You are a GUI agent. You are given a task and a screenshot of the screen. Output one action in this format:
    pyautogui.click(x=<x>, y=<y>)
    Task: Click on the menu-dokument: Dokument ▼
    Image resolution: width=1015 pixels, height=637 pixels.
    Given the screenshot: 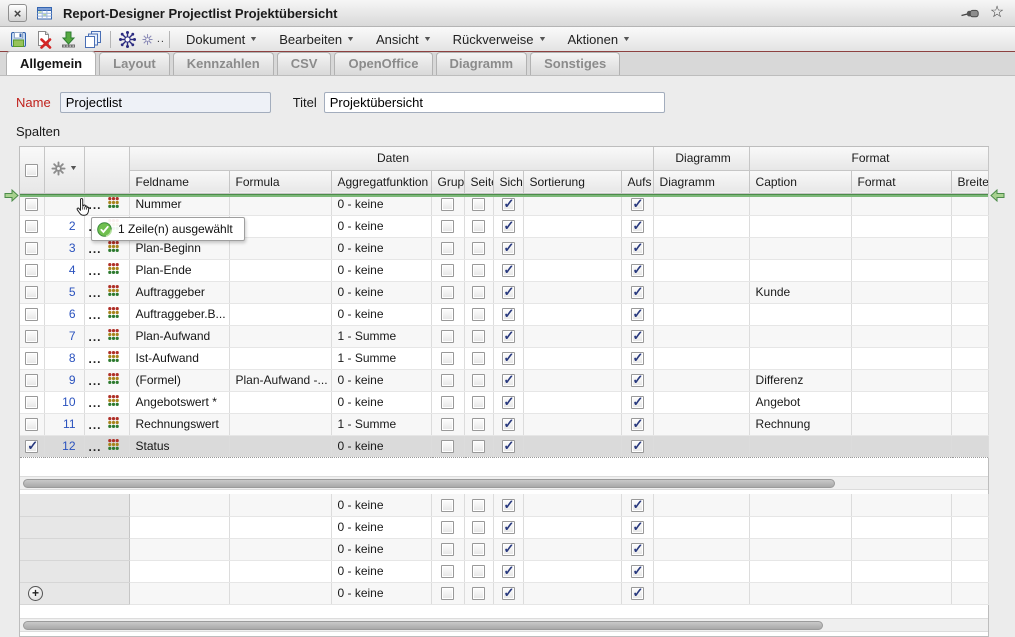 What is the action you would take?
    pyautogui.click(x=220, y=39)
    